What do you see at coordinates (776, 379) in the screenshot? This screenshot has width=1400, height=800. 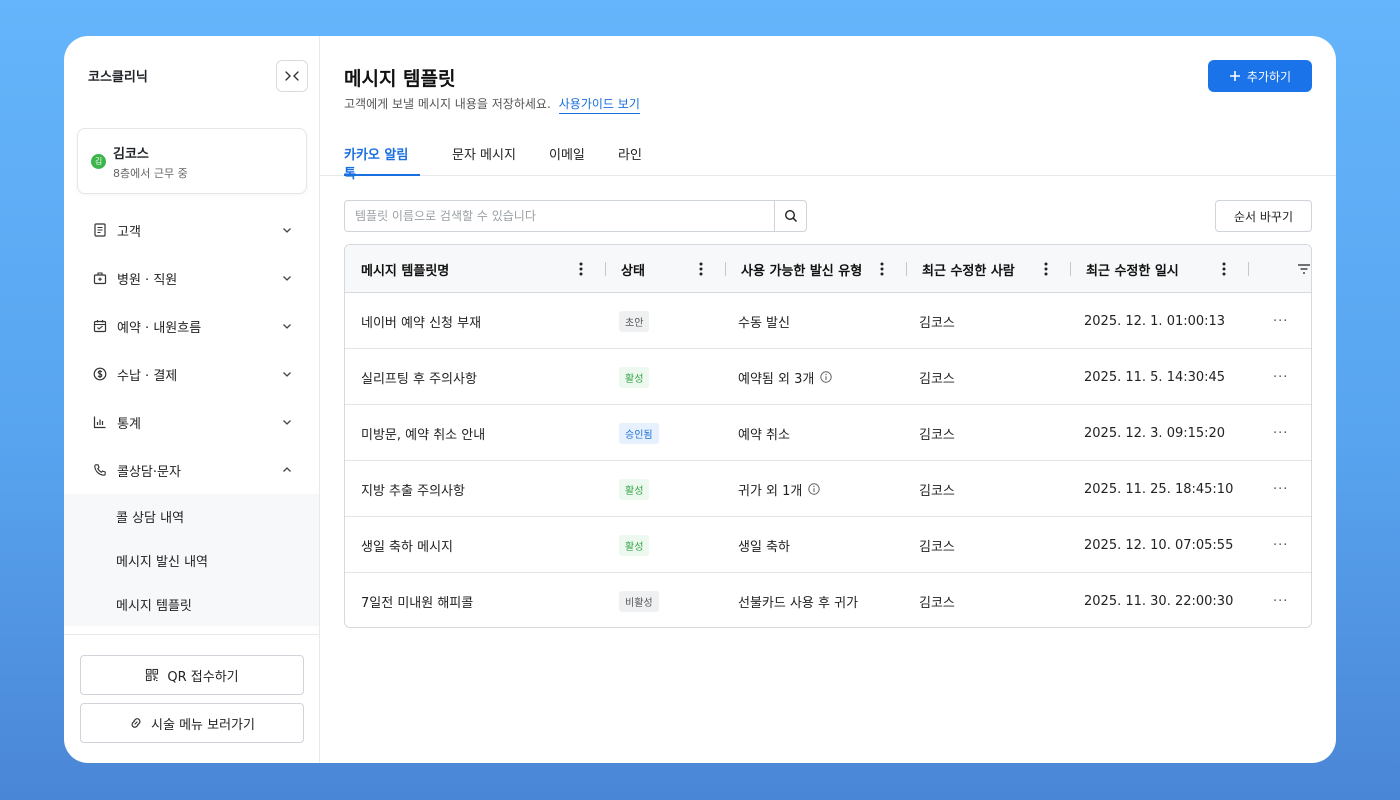 I see `send-type-label: 예약됨 외 3개` at bounding box center [776, 379].